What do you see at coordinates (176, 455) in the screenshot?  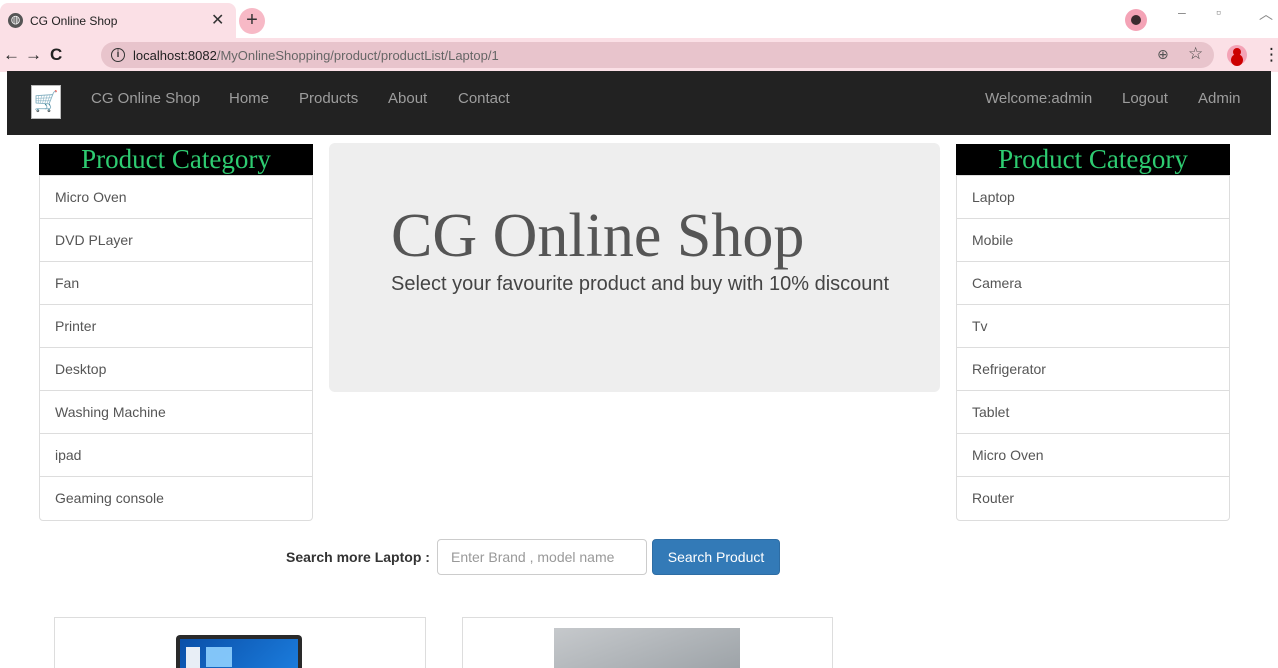 I see `category-item: ipad` at bounding box center [176, 455].